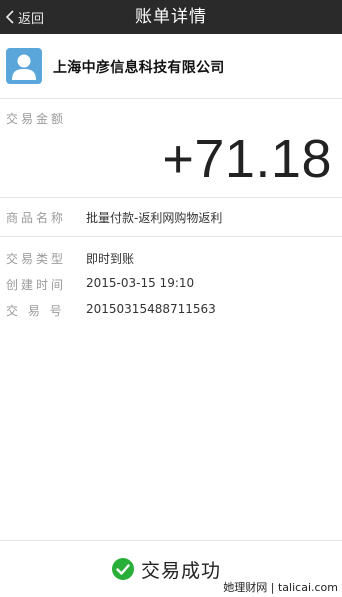 This screenshot has width=342, height=597. I want to click on created-time-value: 2015-03-15 19:10, so click(140, 283).